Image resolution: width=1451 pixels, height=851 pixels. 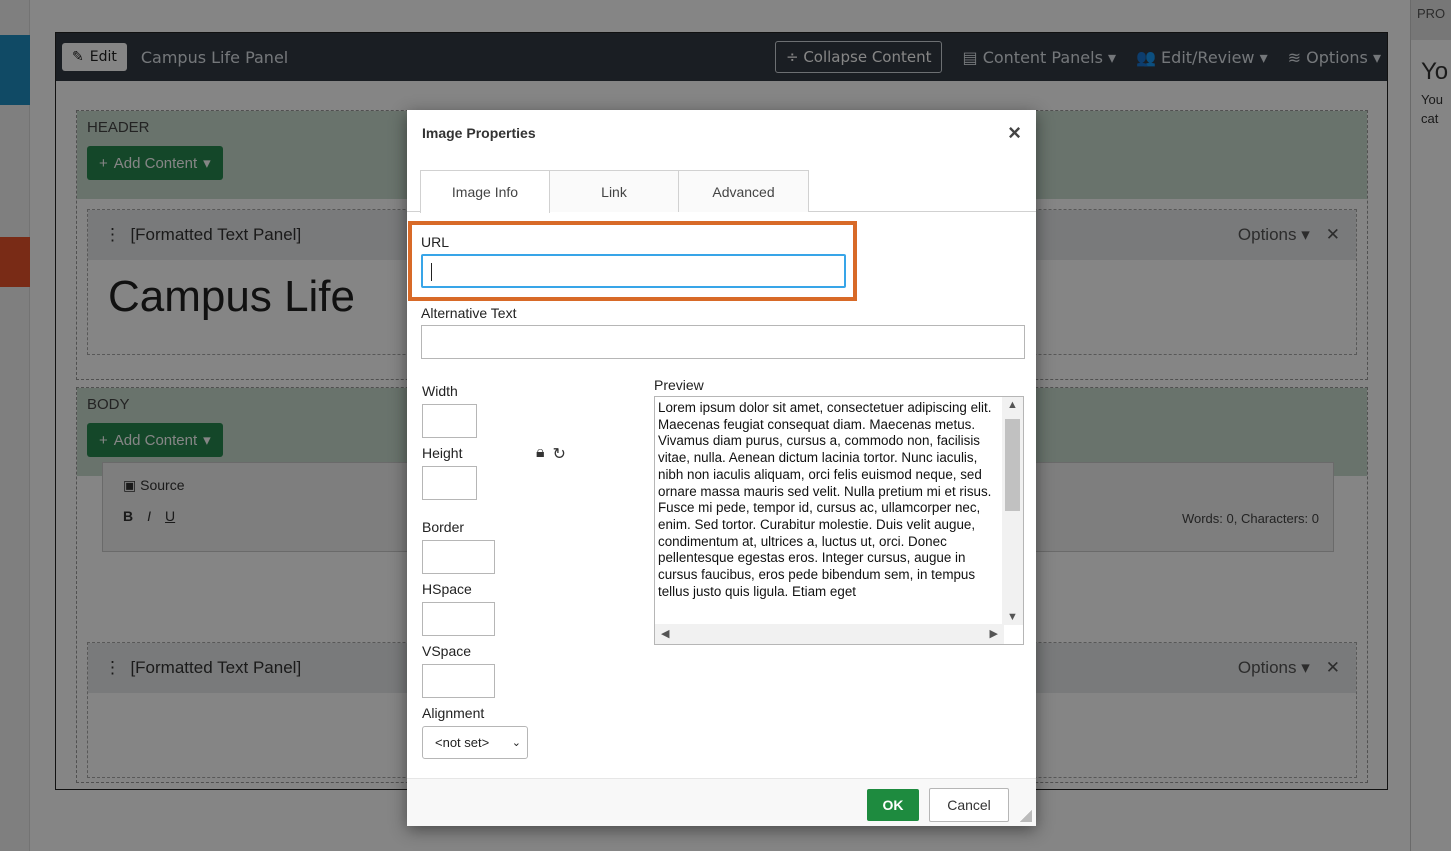 I want to click on alt-text-label: Alternative Text, so click(x=469, y=313).